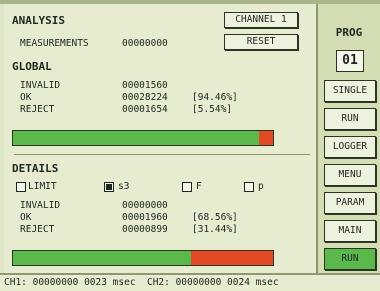 Image resolution: width=380 pixels, height=291 pixels. I want to click on main-button: MAIN, so click(350, 231).